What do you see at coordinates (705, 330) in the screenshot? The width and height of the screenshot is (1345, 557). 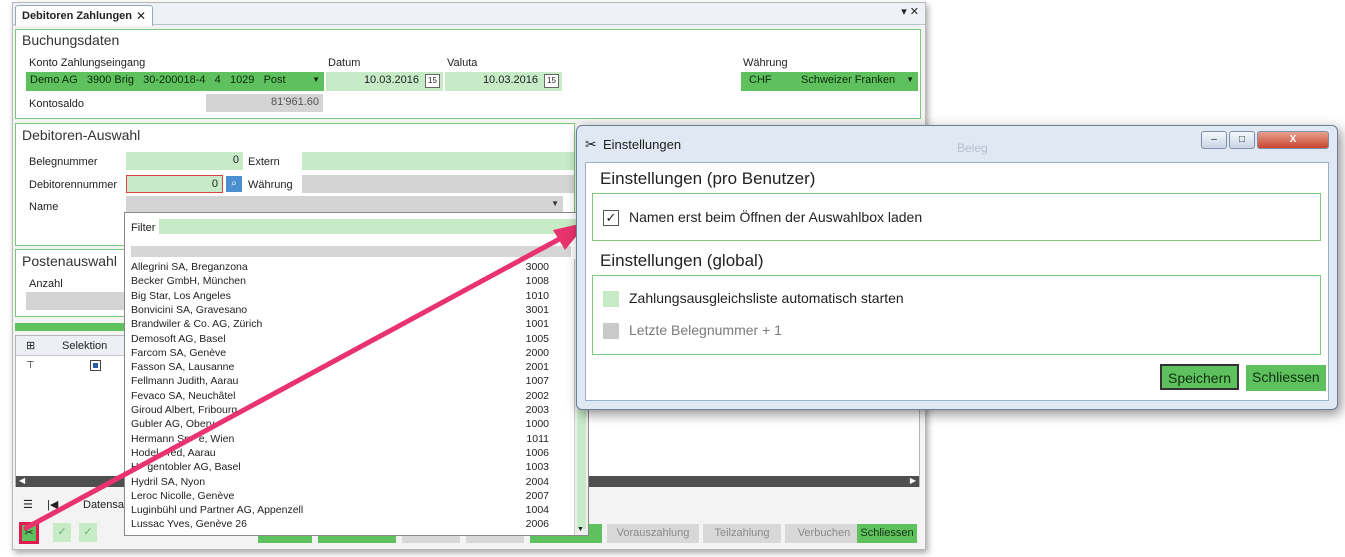 I see `belegnummer-option-label: Letzte Belegnummer + 1` at bounding box center [705, 330].